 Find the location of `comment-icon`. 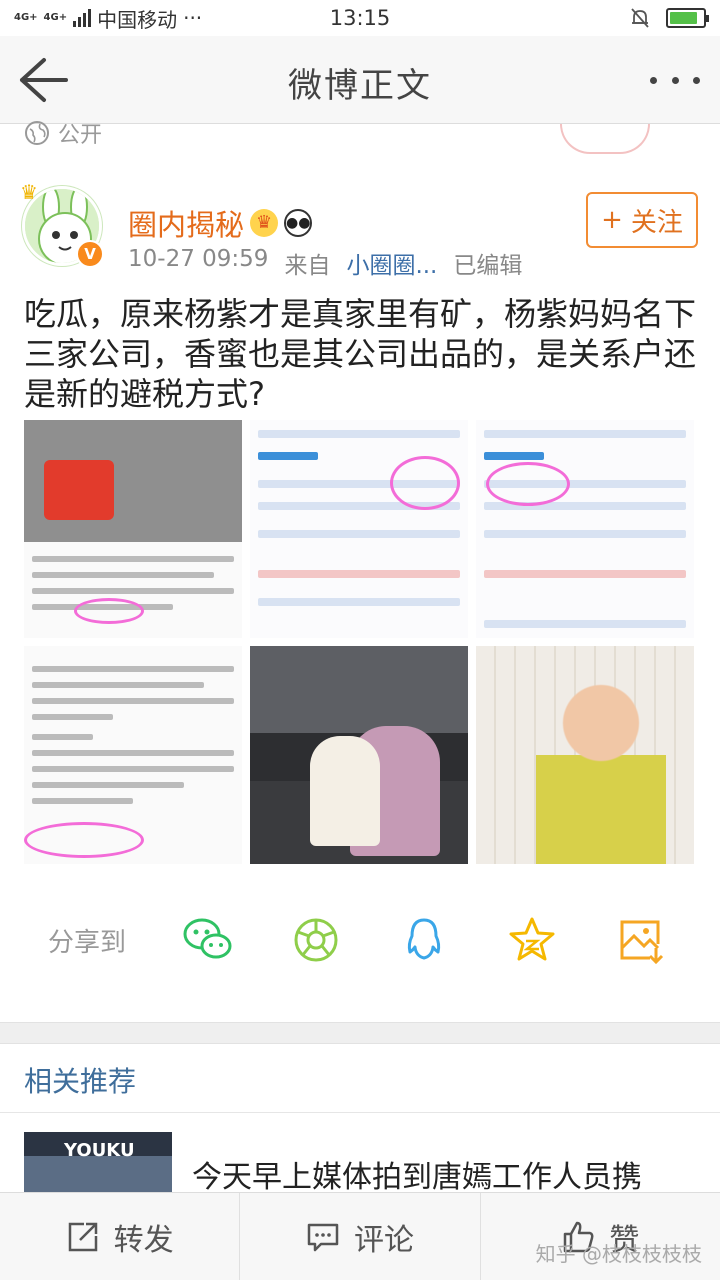

comment-icon is located at coordinates (323, 1237).